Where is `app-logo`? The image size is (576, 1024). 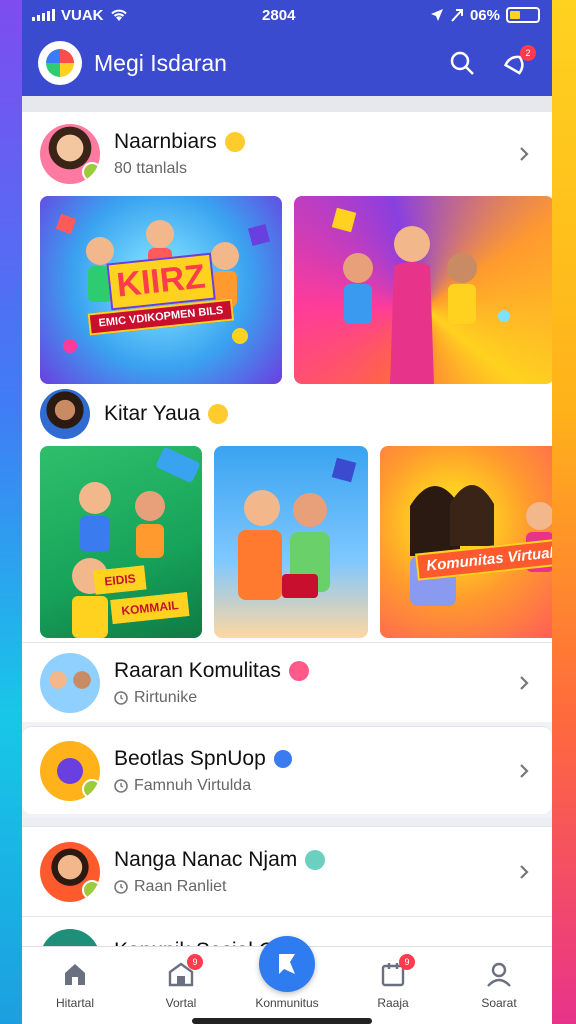 app-logo is located at coordinates (60, 63).